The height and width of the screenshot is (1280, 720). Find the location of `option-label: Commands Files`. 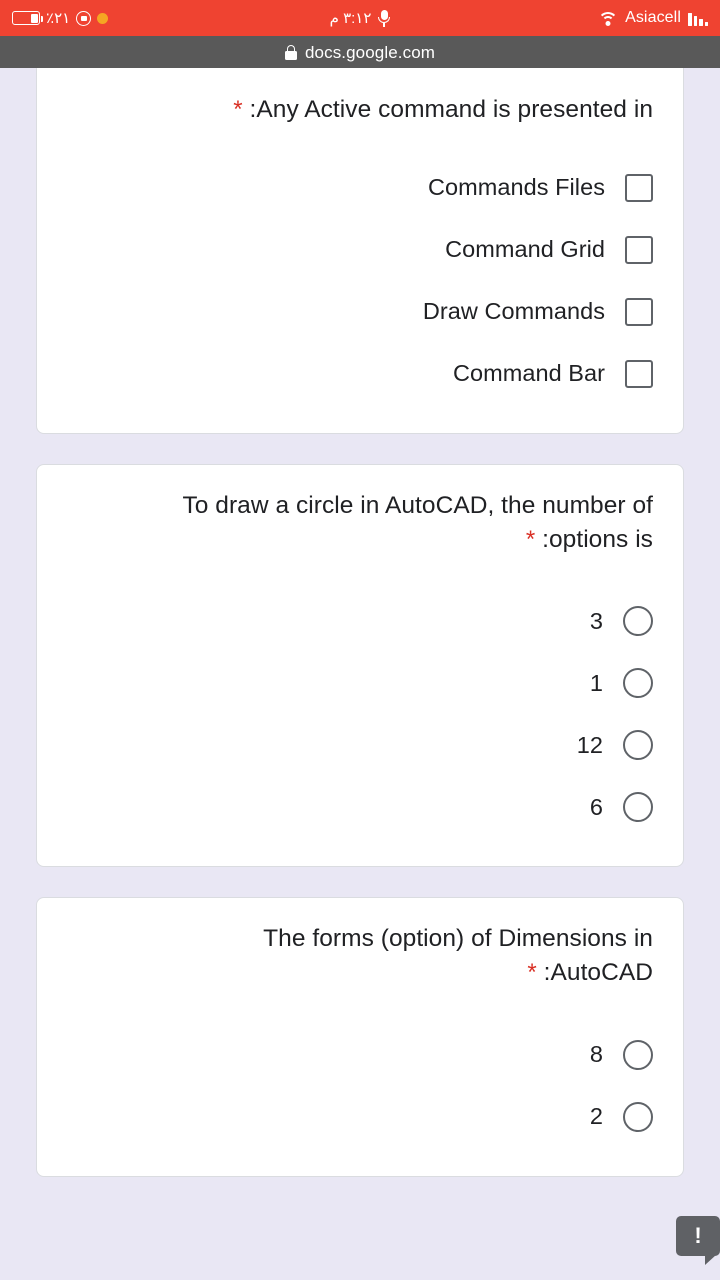

option-label: Commands Files is located at coordinates (516, 187).